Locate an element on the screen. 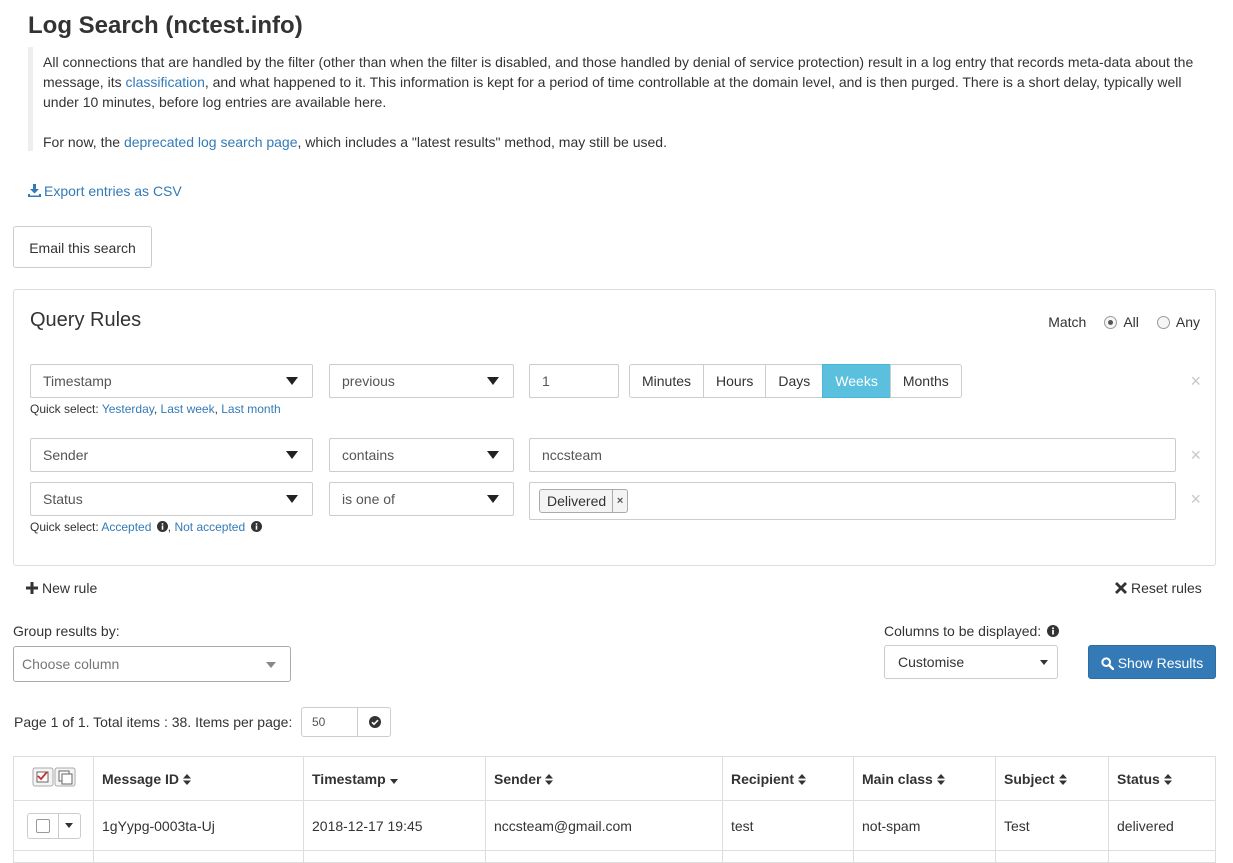 The width and height of the screenshot is (1233, 863). group-by-placeholder: Choose column is located at coordinates (71, 664).